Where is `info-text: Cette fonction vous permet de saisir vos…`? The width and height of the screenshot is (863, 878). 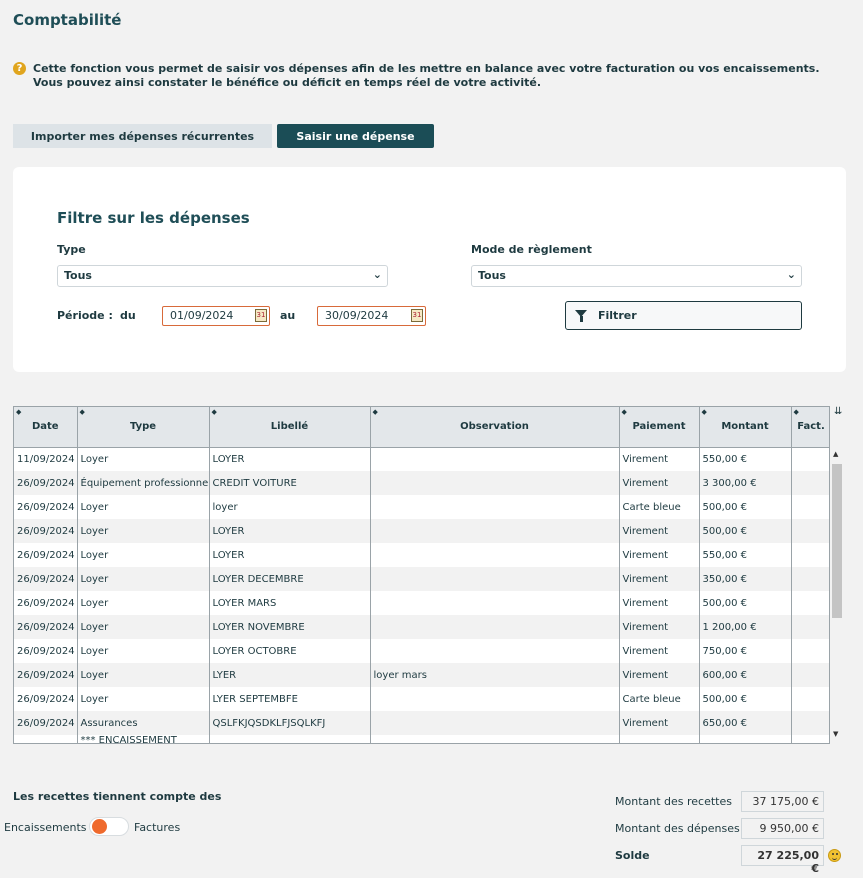
info-text: Cette fonction vous permet de saisir vos… is located at coordinates (426, 75).